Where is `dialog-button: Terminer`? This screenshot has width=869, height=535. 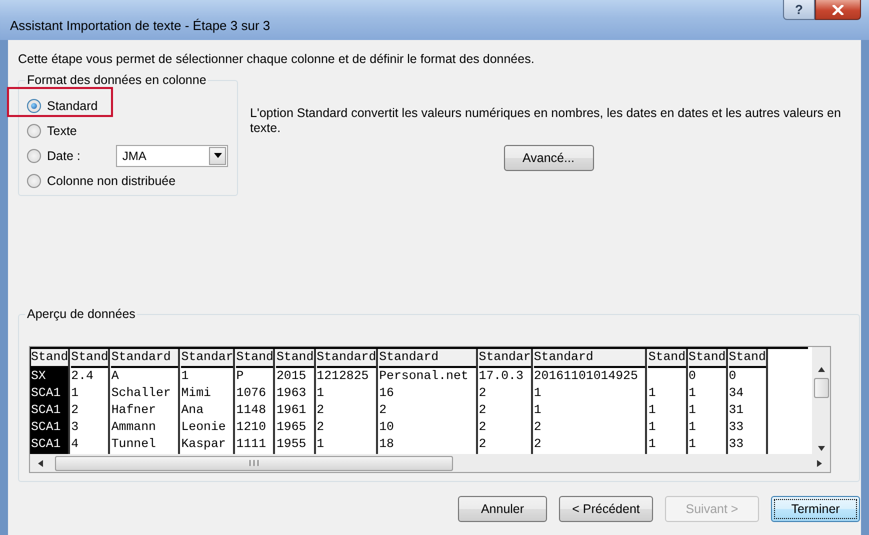 dialog-button: Terminer is located at coordinates (815, 509).